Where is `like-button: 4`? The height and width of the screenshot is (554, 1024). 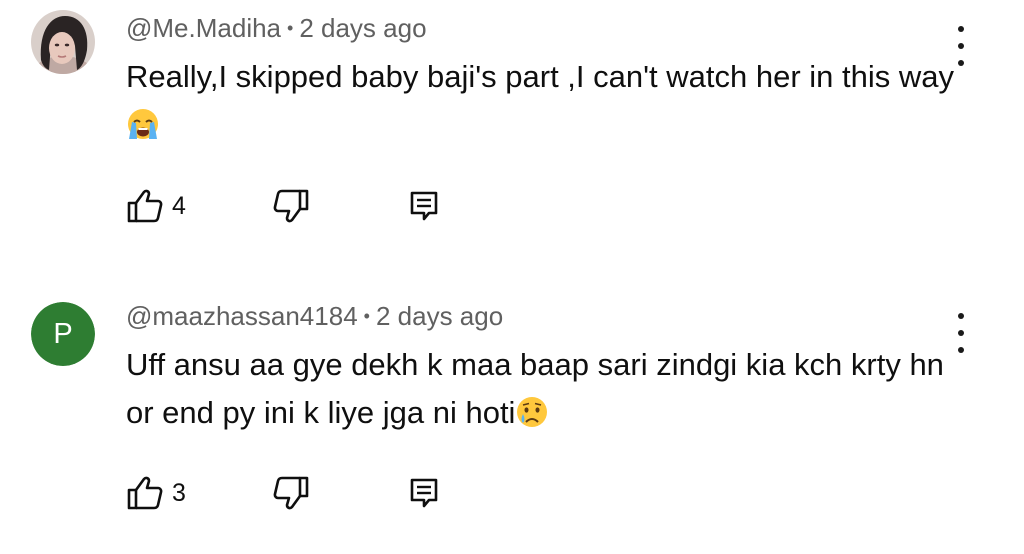
like-button: 4 is located at coordinates (156, 206).